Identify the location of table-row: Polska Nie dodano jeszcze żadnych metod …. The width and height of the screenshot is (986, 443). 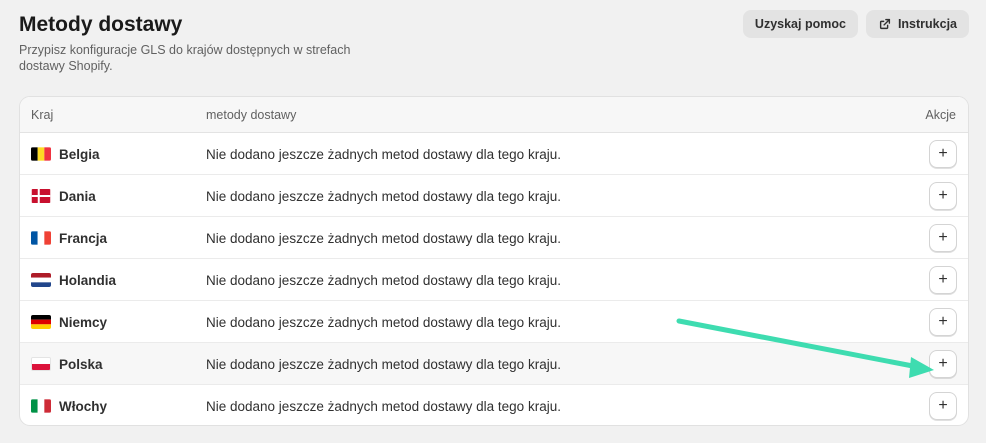
(494, 364).